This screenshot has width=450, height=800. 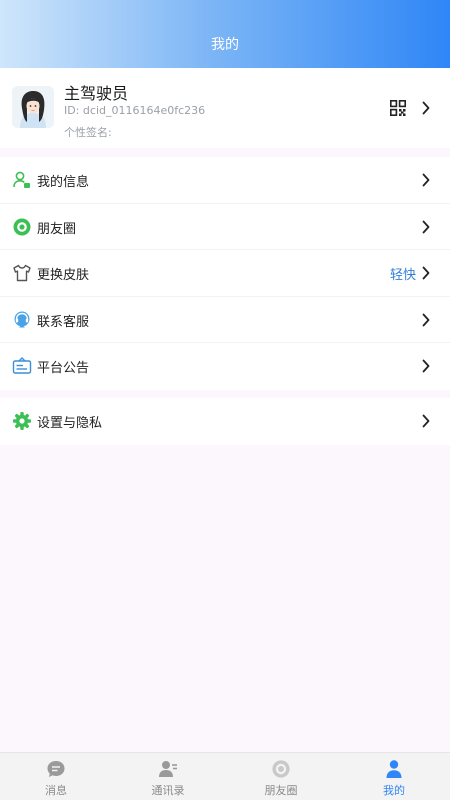 I want to click on skin-value: 轻快, so click(x=402, y=276).